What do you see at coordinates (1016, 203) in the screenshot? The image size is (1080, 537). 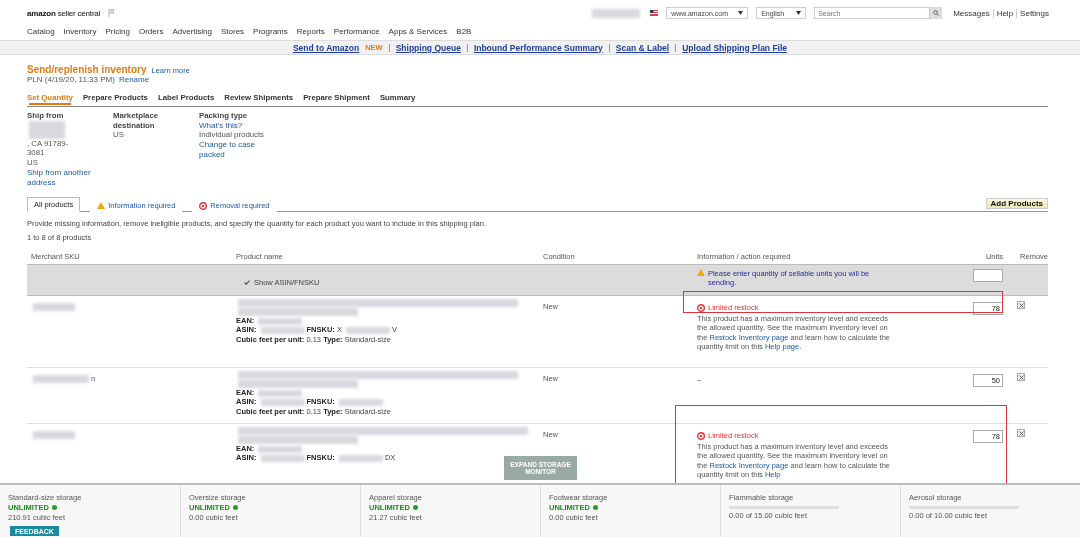 I see `add-products-button: Add Products` at bounding box center [1016, 203].